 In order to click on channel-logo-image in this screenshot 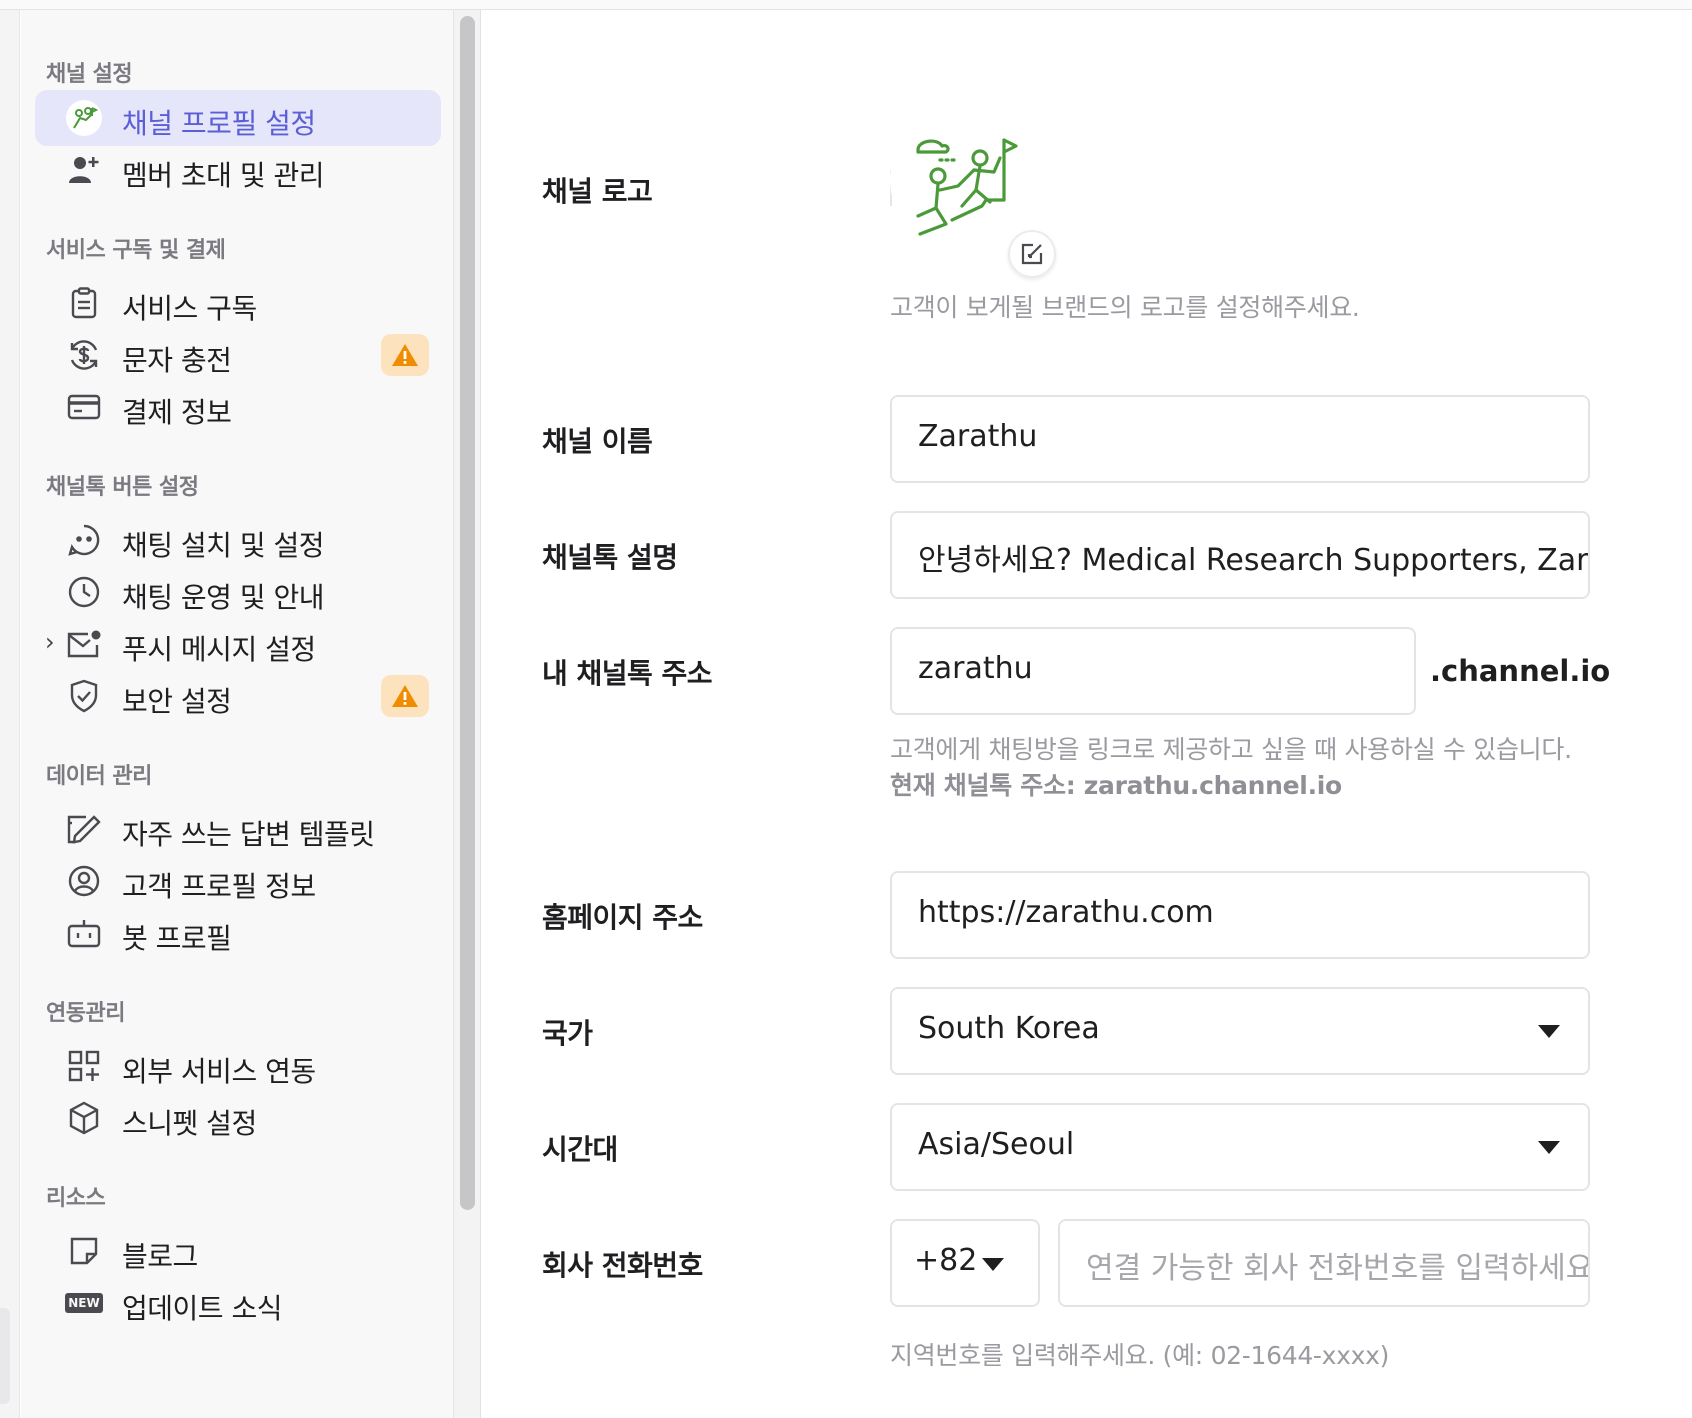, I will do `click(960, 180)`.